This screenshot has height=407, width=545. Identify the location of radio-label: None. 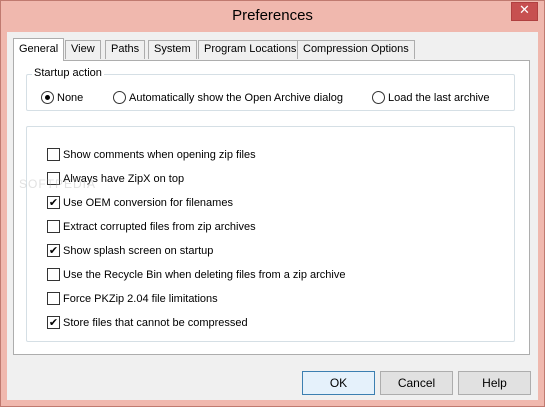
(70, 98).